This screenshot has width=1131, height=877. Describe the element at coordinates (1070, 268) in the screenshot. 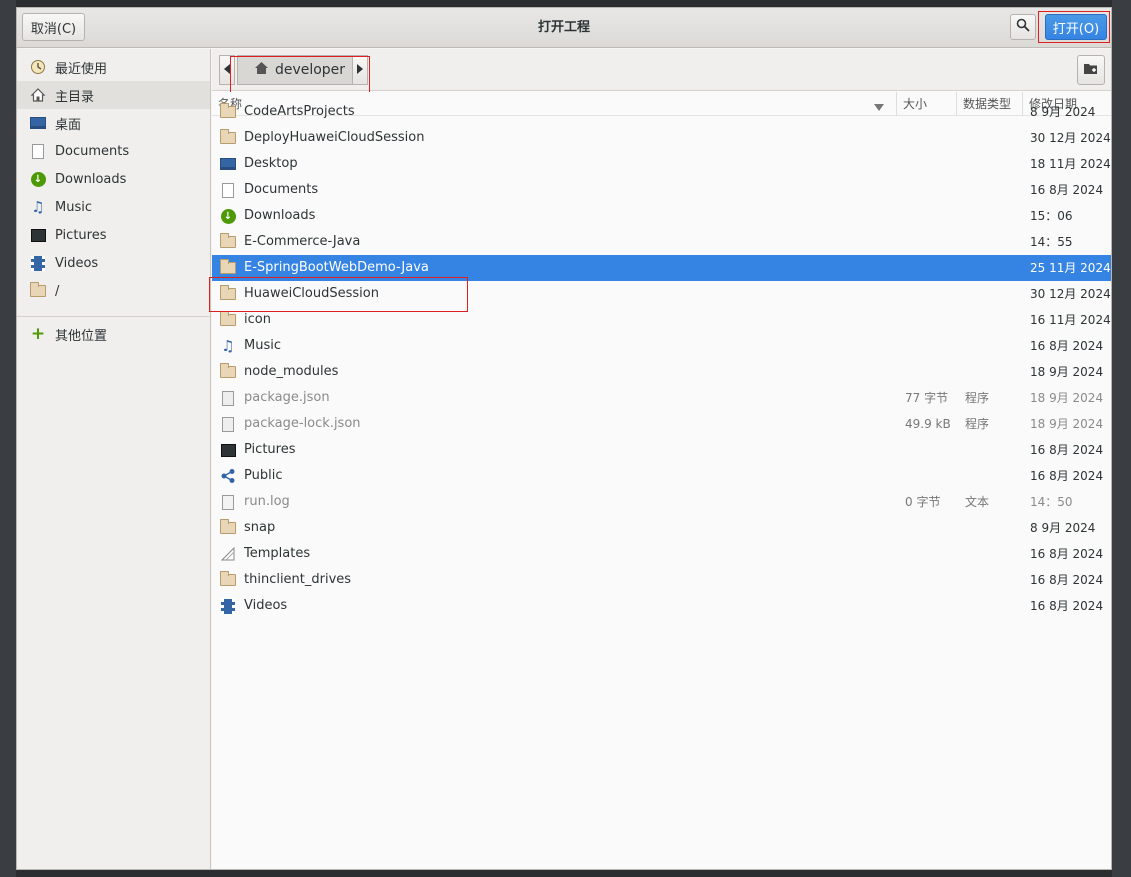

I see `file-modified: 25 11月 2024` at that location.